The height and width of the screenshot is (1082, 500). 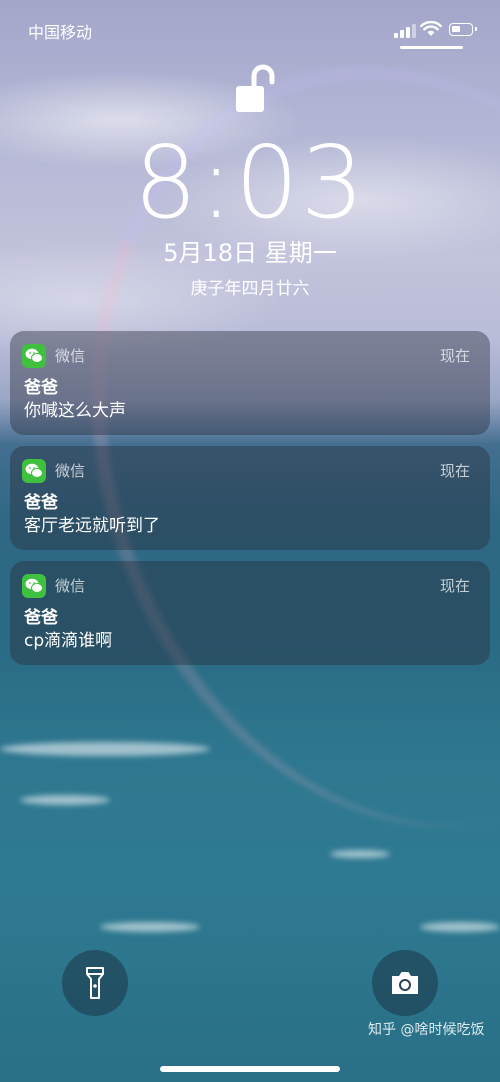 I want to click on flashlight-button, so click(x=95, y=983).